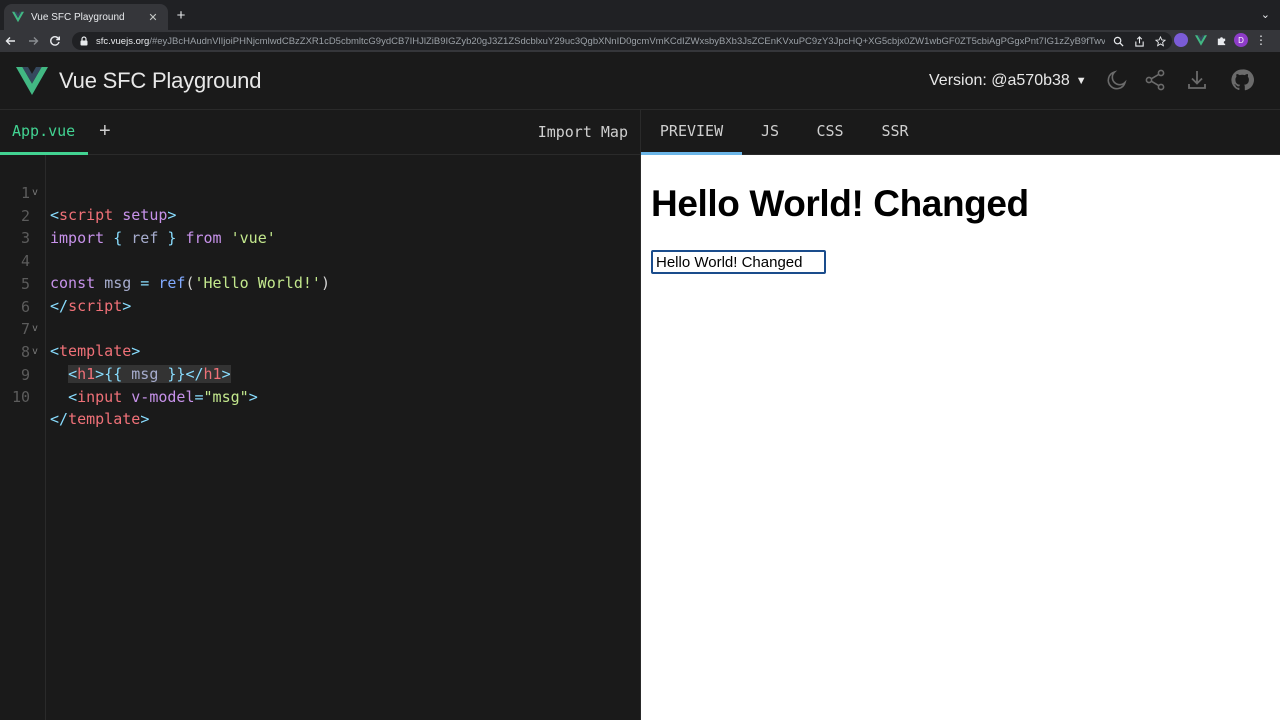 This screenshot has width=1280, height=720. What do you see at coordinates (1241, 40) in the screenshot?
I see `profile-avatar: D` at bounding box center [1241, 40].